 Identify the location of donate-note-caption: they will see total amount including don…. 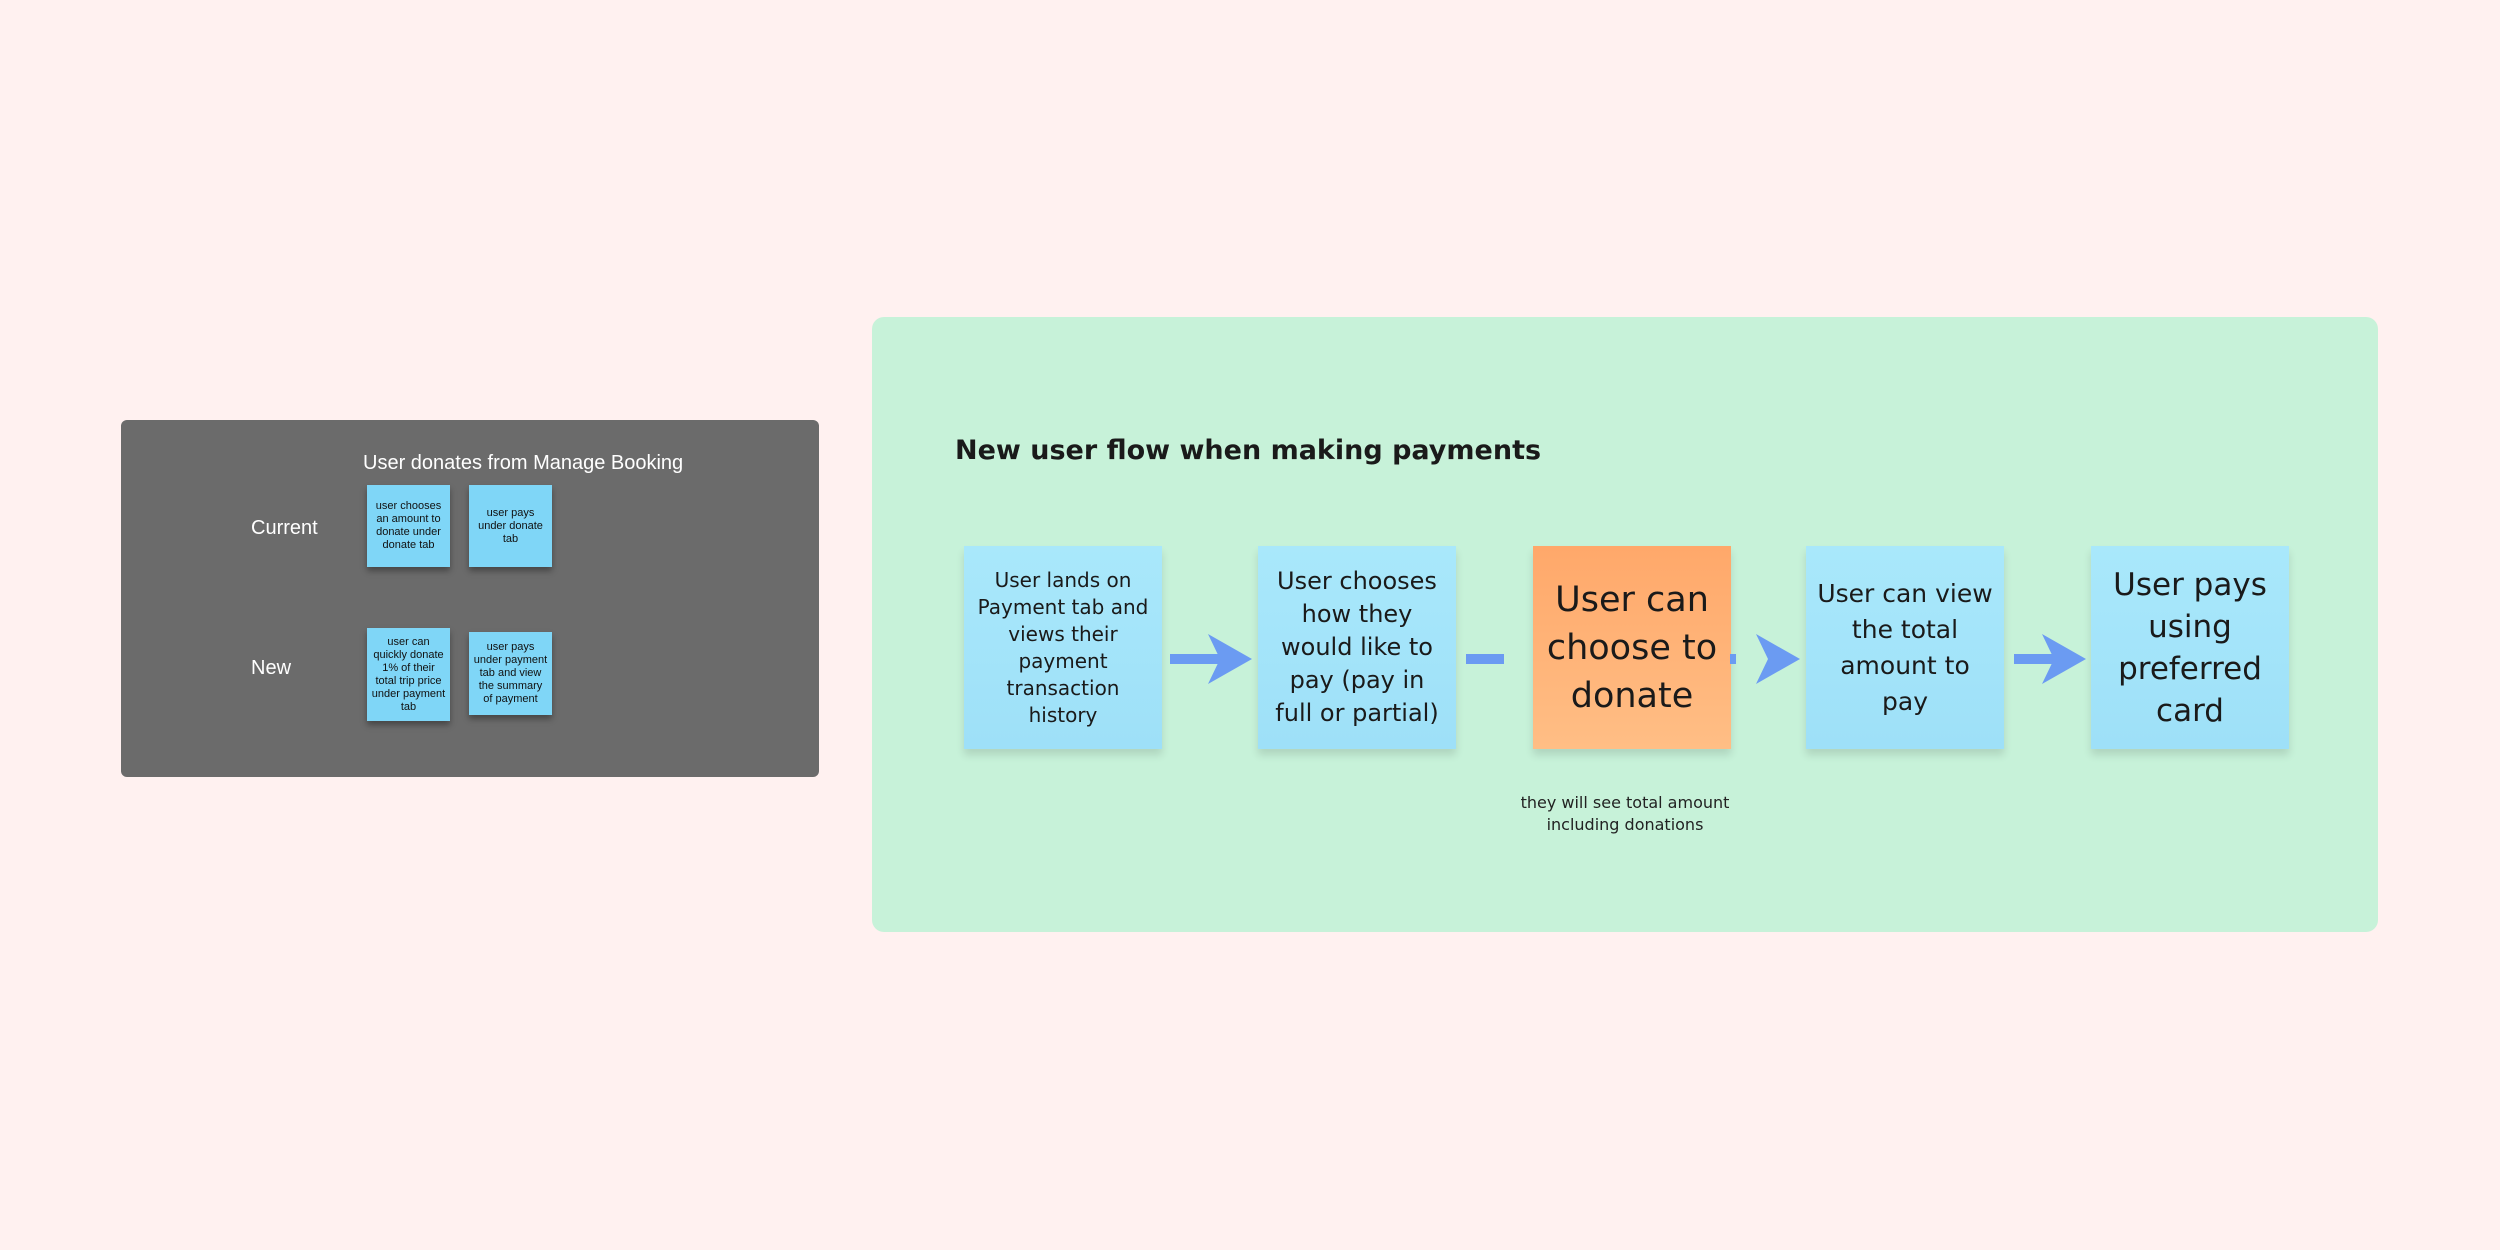
(1625, 813).